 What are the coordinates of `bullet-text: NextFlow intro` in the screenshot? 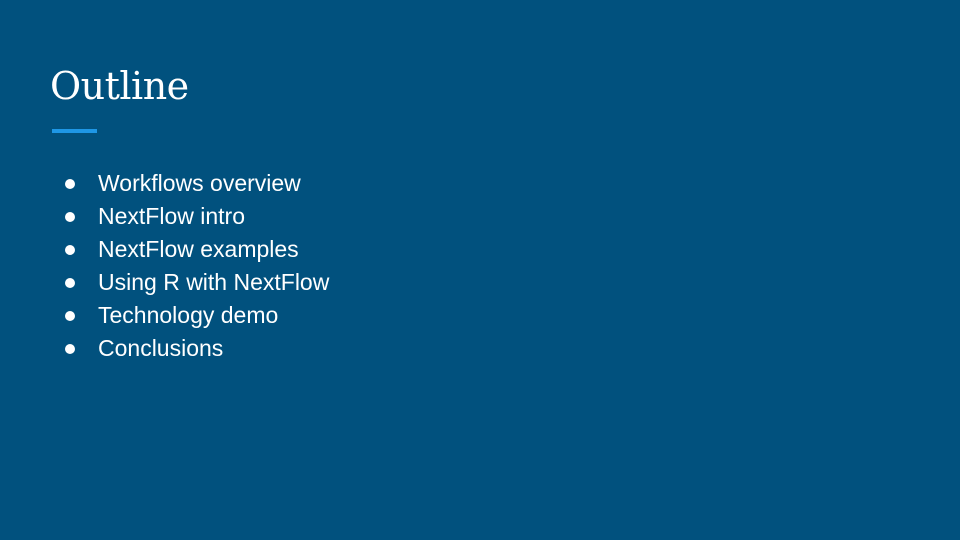 It's located at (171, 216).